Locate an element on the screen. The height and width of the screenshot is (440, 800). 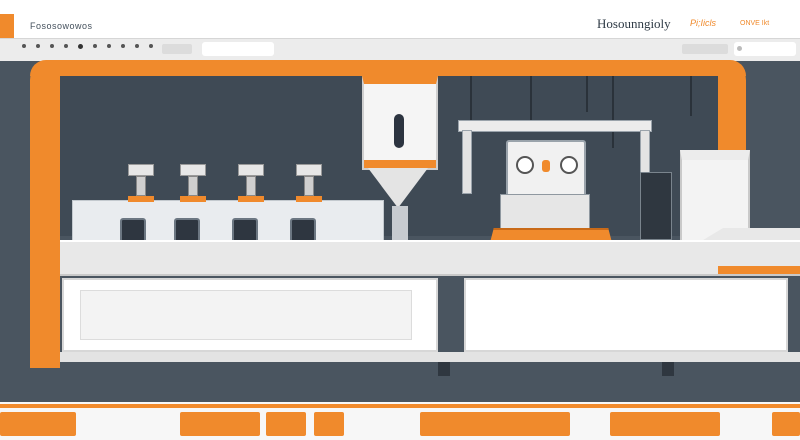
press-gantry is located at coordinates (555, 126).